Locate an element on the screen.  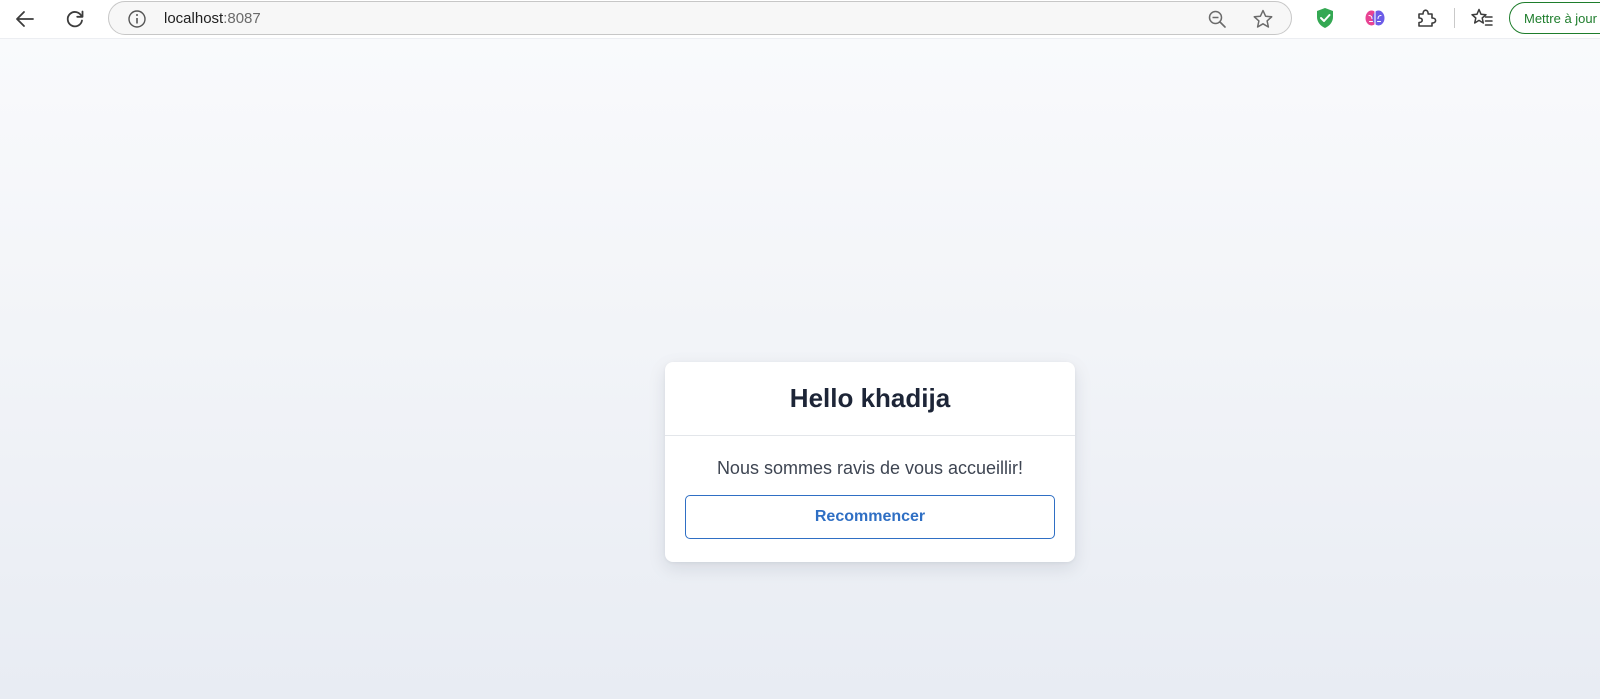
restart-button: Recommencer is located at coordinates (870, 517).